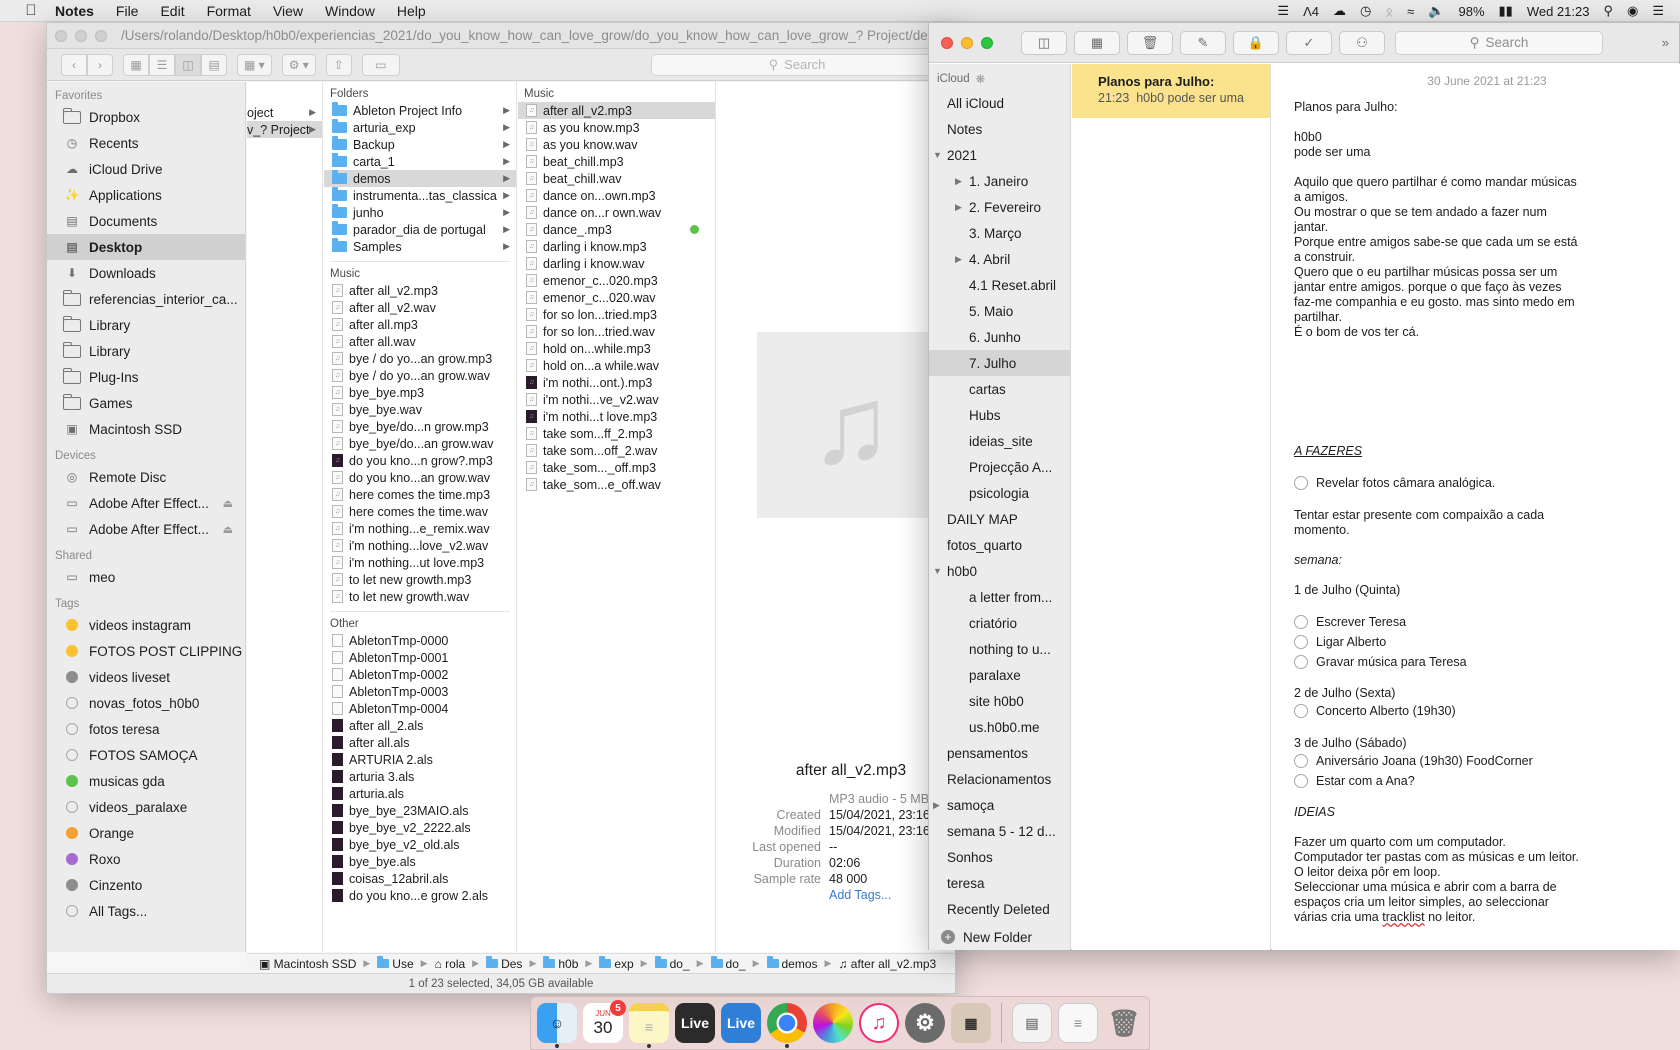 The height and width of the screenshot is (1050, 1680). I want to click on file-row: after all_2.als, so click(420, 725).